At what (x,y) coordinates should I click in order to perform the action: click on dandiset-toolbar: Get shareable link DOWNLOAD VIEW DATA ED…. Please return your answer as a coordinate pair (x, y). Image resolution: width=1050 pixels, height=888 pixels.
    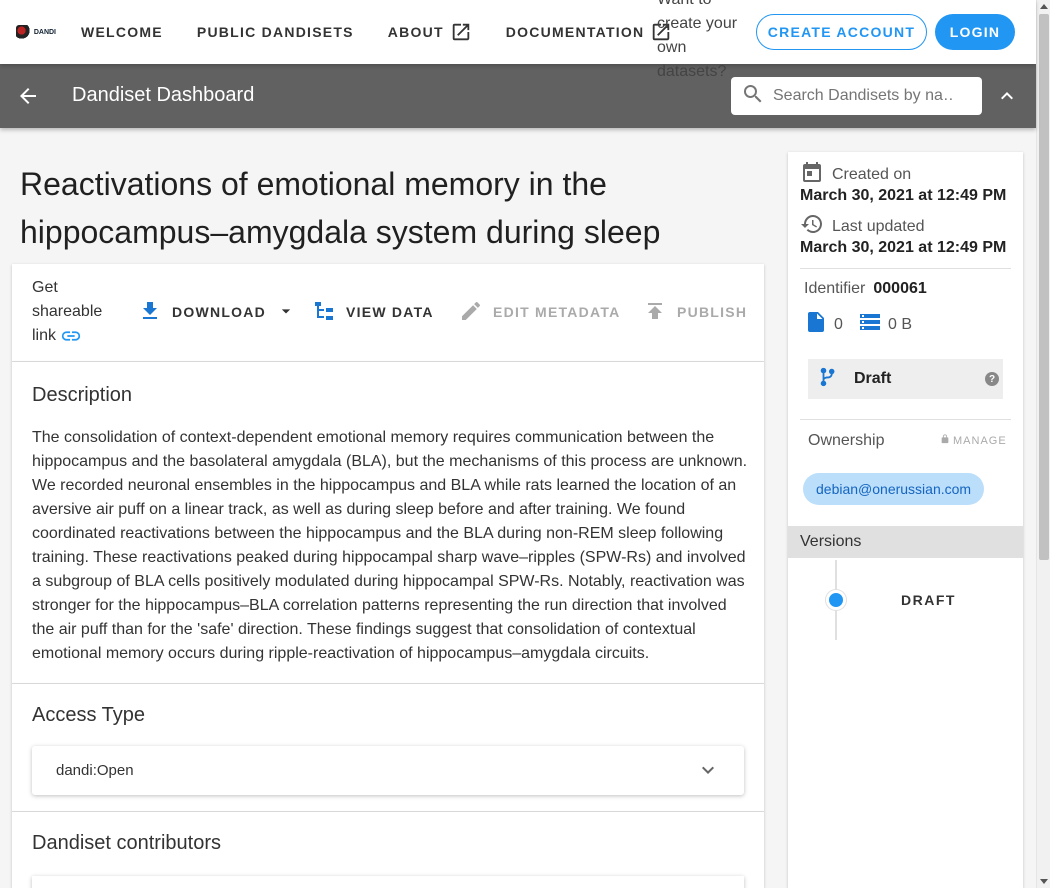
    Looking at the image, I should click on (388, 313).